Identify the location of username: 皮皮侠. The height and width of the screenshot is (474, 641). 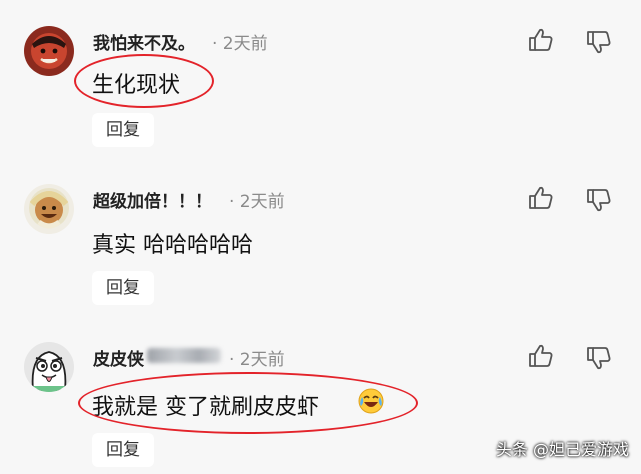
(118, 357).